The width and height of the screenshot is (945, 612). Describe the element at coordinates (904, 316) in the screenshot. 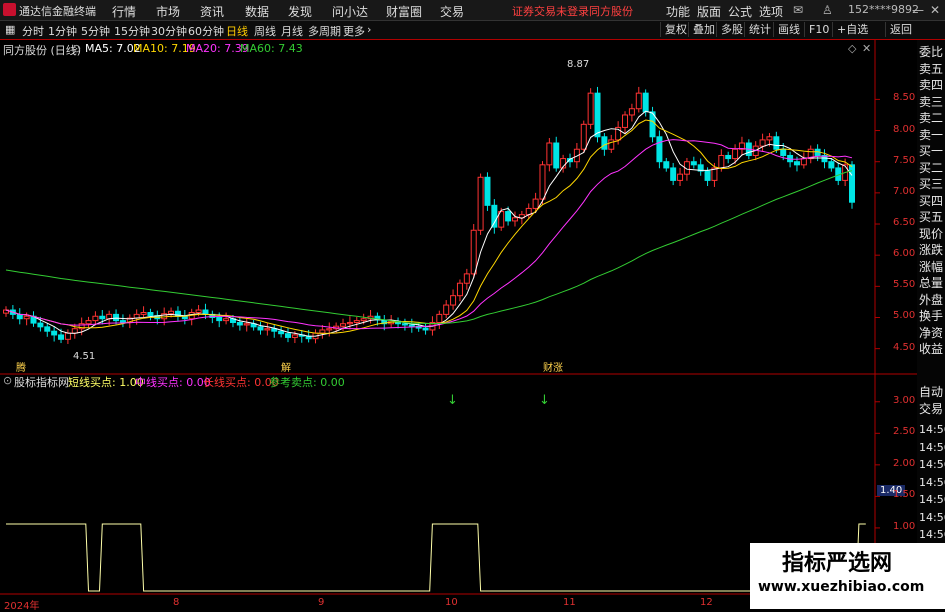

I see `price-tick-label: 5.00` at that location.